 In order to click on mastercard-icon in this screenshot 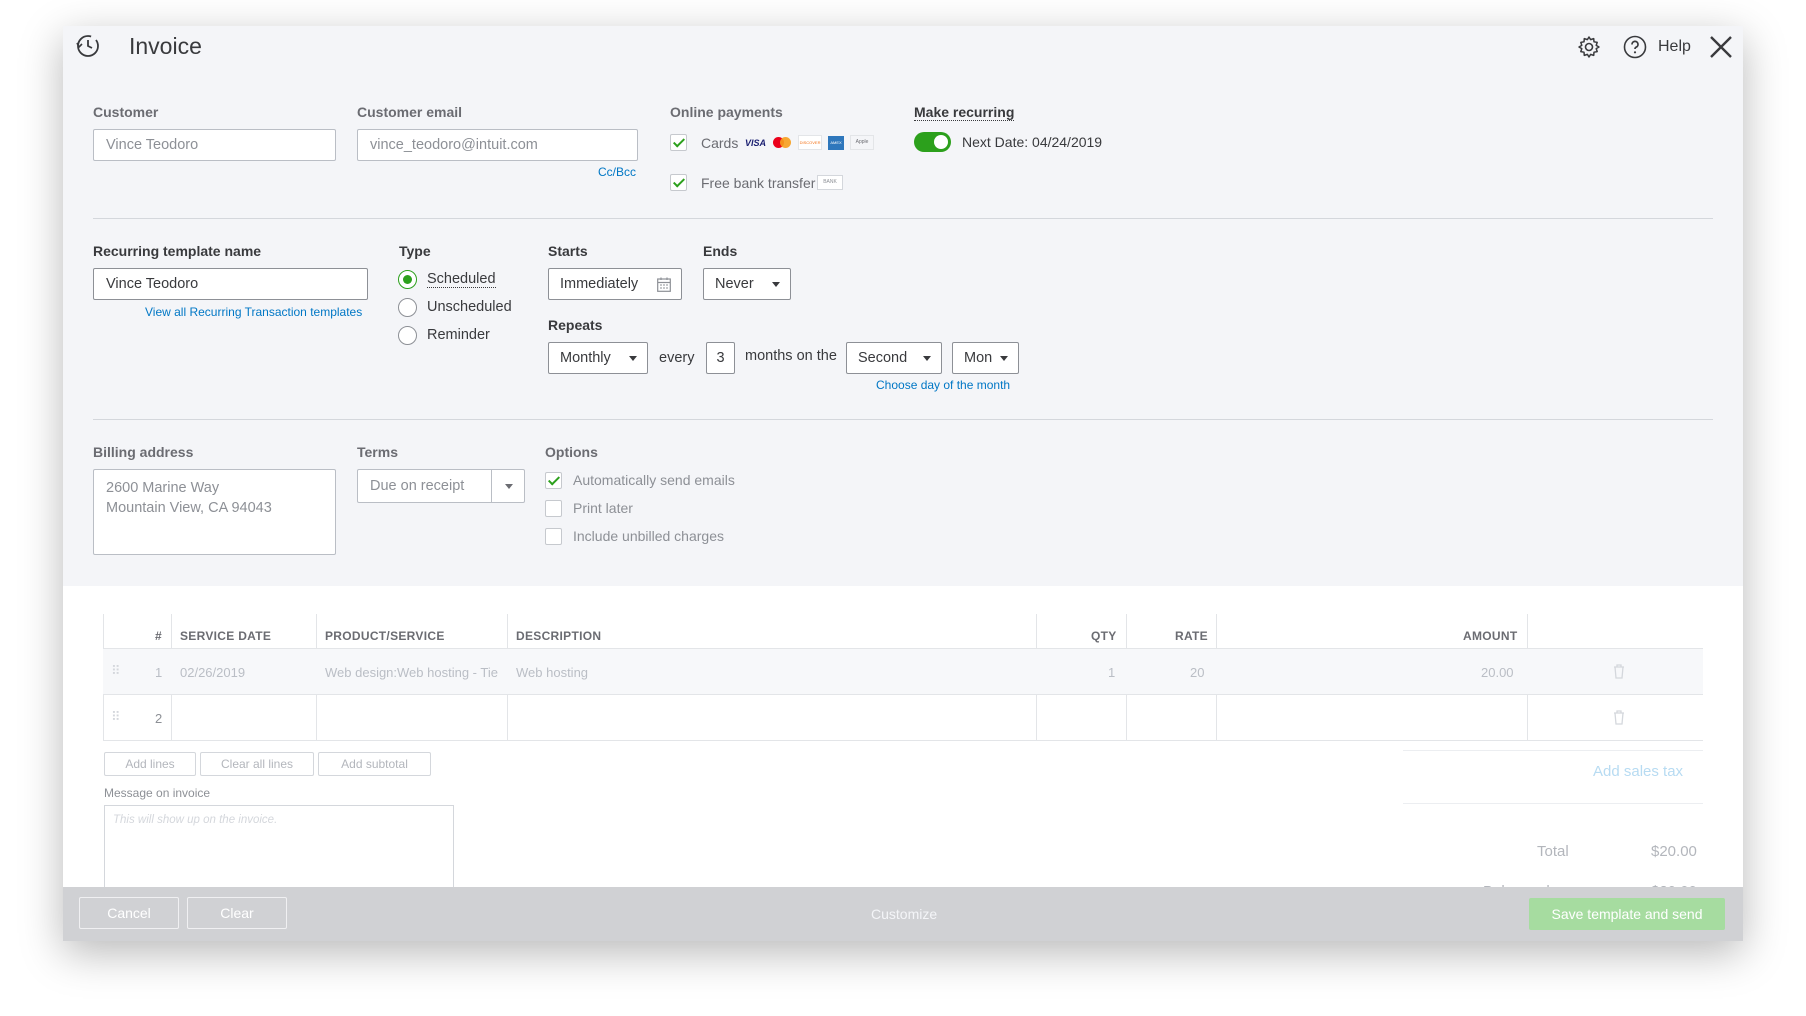, I will do `click(782, 142)`.